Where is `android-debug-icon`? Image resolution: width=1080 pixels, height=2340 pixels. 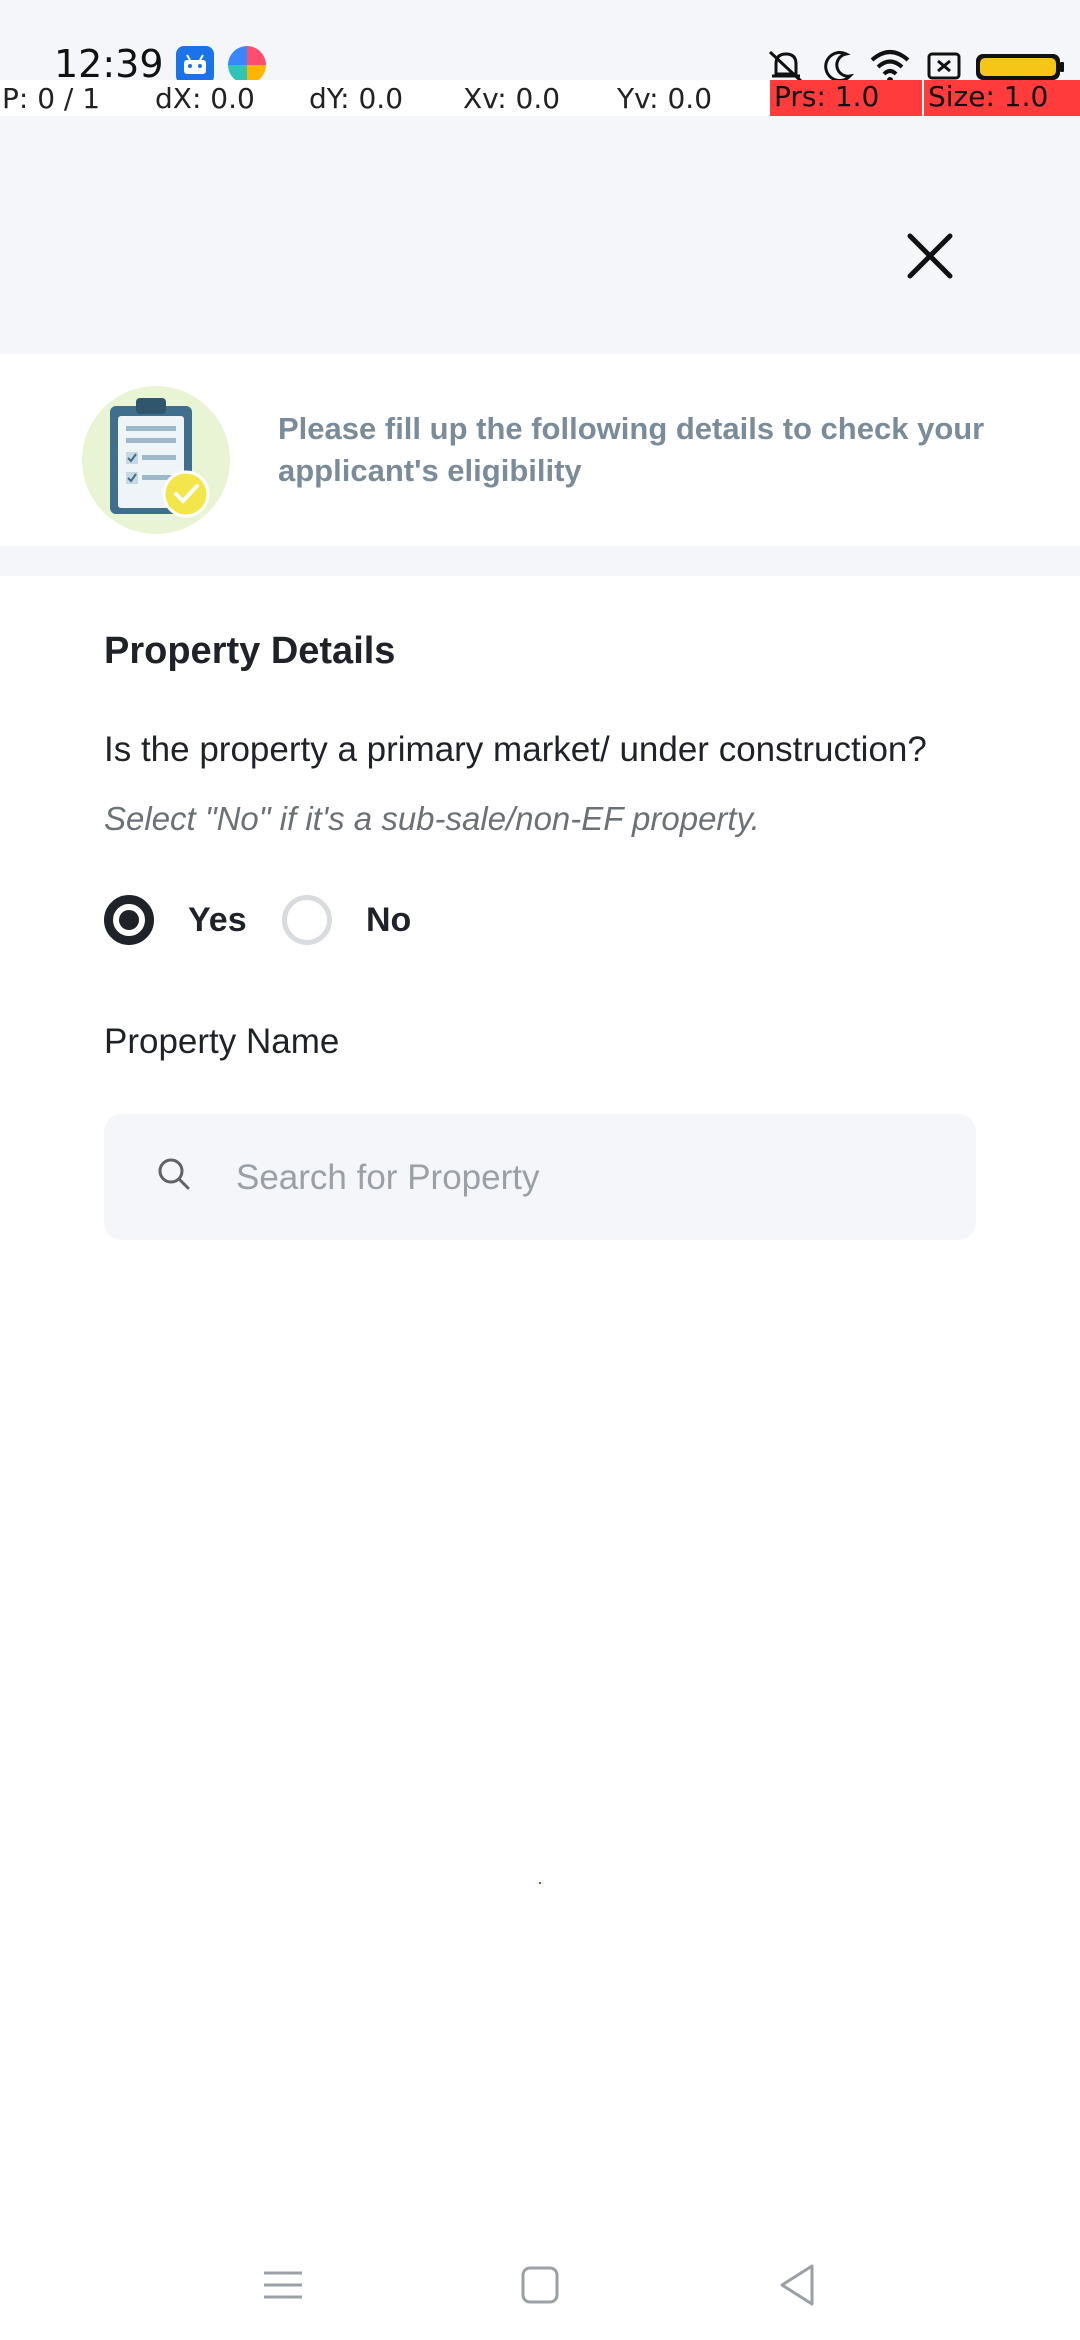 android-debug-icon is located at coordinates (195, 65).